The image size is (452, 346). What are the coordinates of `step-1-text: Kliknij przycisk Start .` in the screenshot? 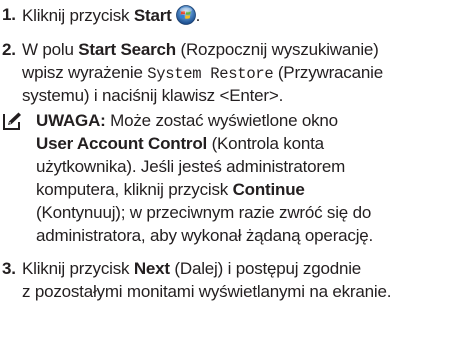 It's located at (111, 15).